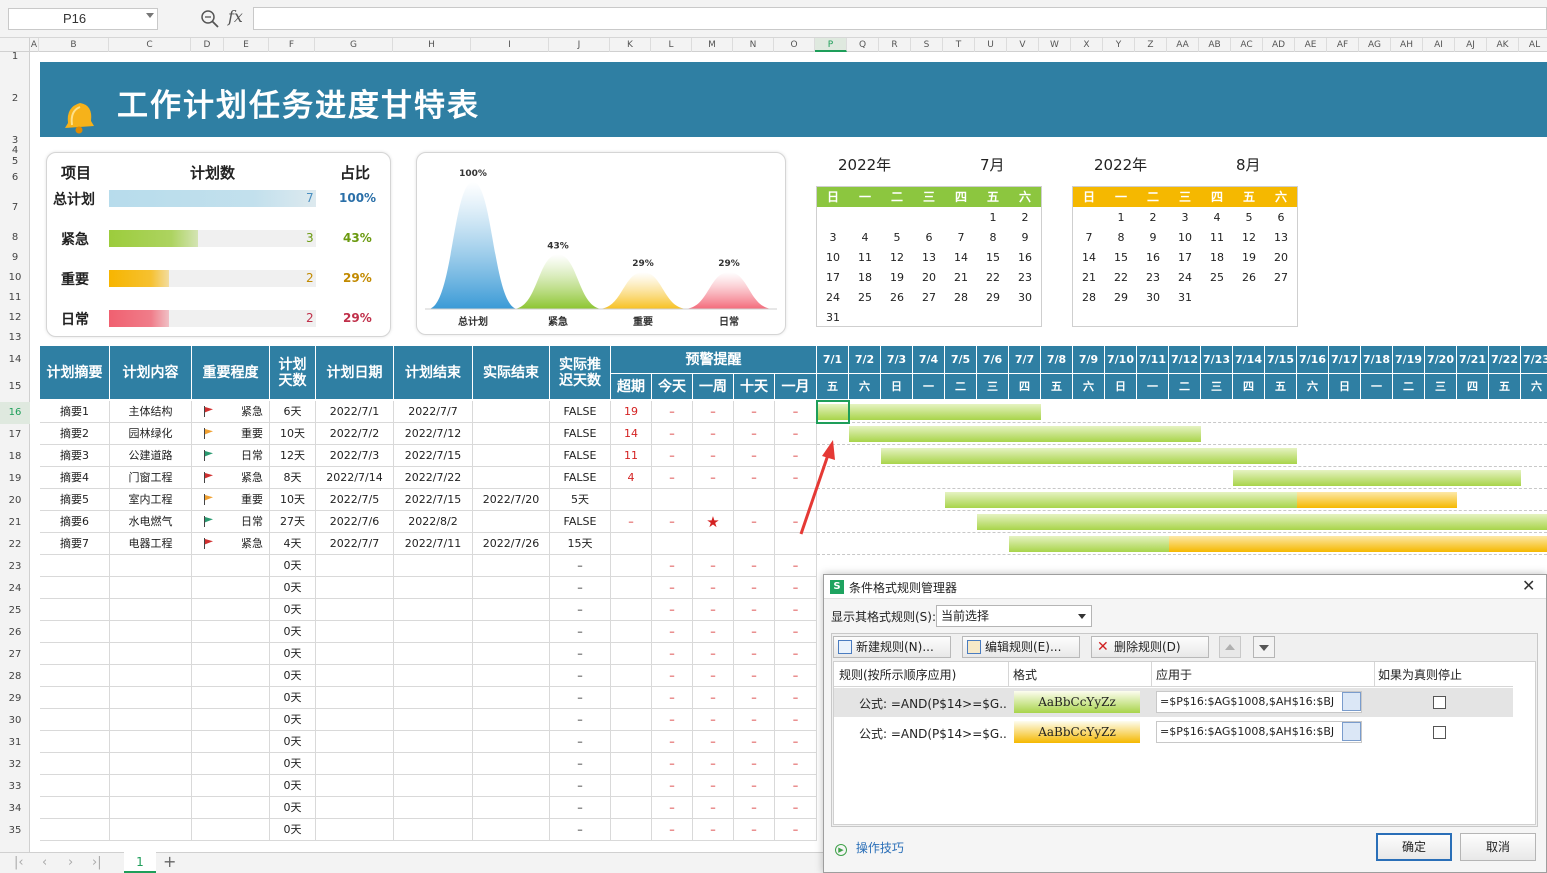  I want to click on calendar-day: 26, so click(1249, 277).